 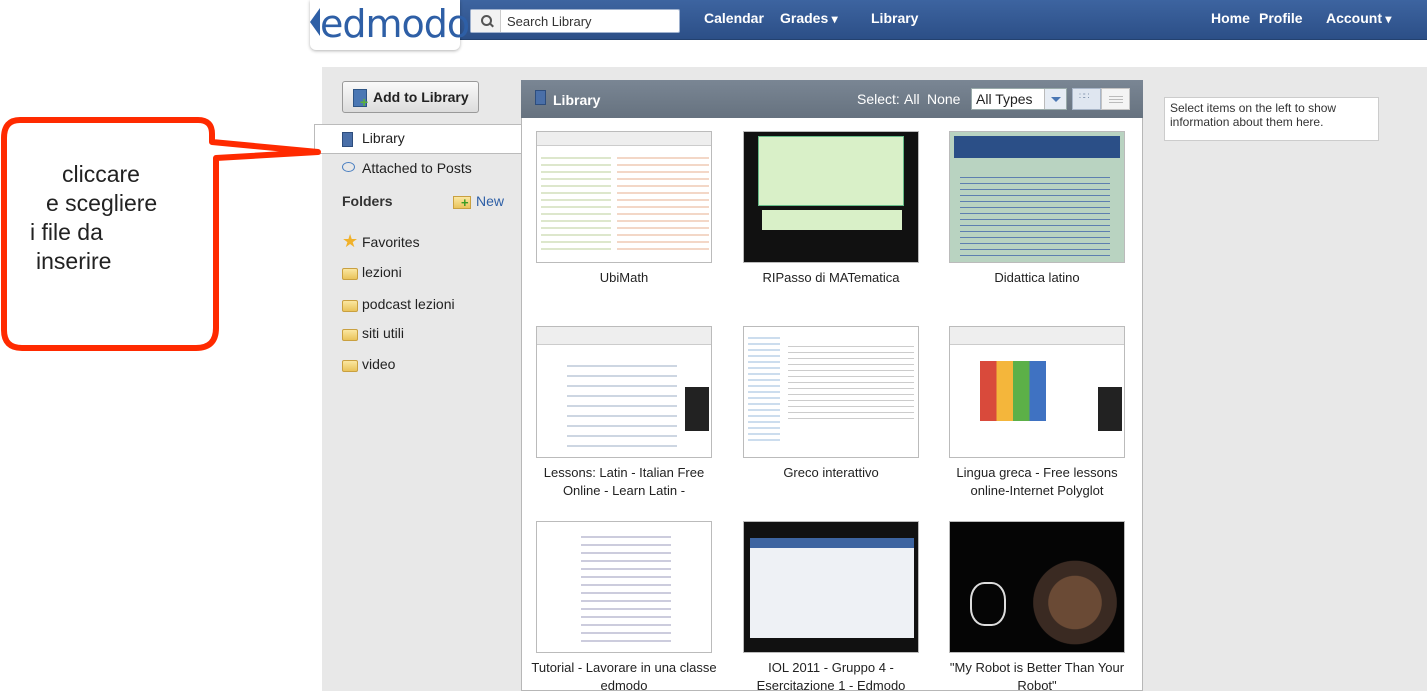 What do you see at coordinates (734, 18) in the screenshot?
I see `nav-calendar: Calendar` at bounding box center [734, 18].